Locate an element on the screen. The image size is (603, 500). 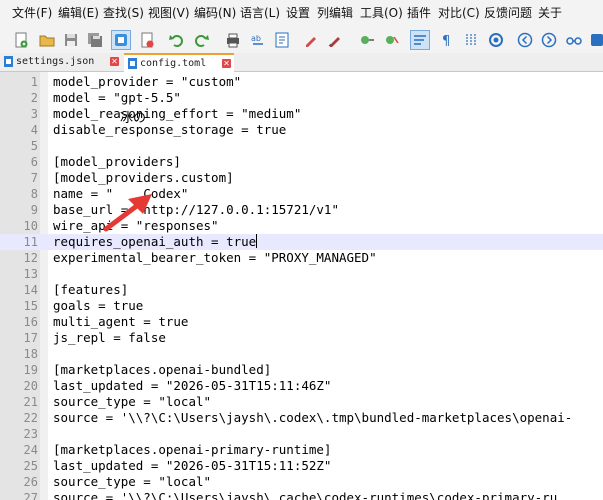
macro-save-icon is located at coordinates (595, 40).